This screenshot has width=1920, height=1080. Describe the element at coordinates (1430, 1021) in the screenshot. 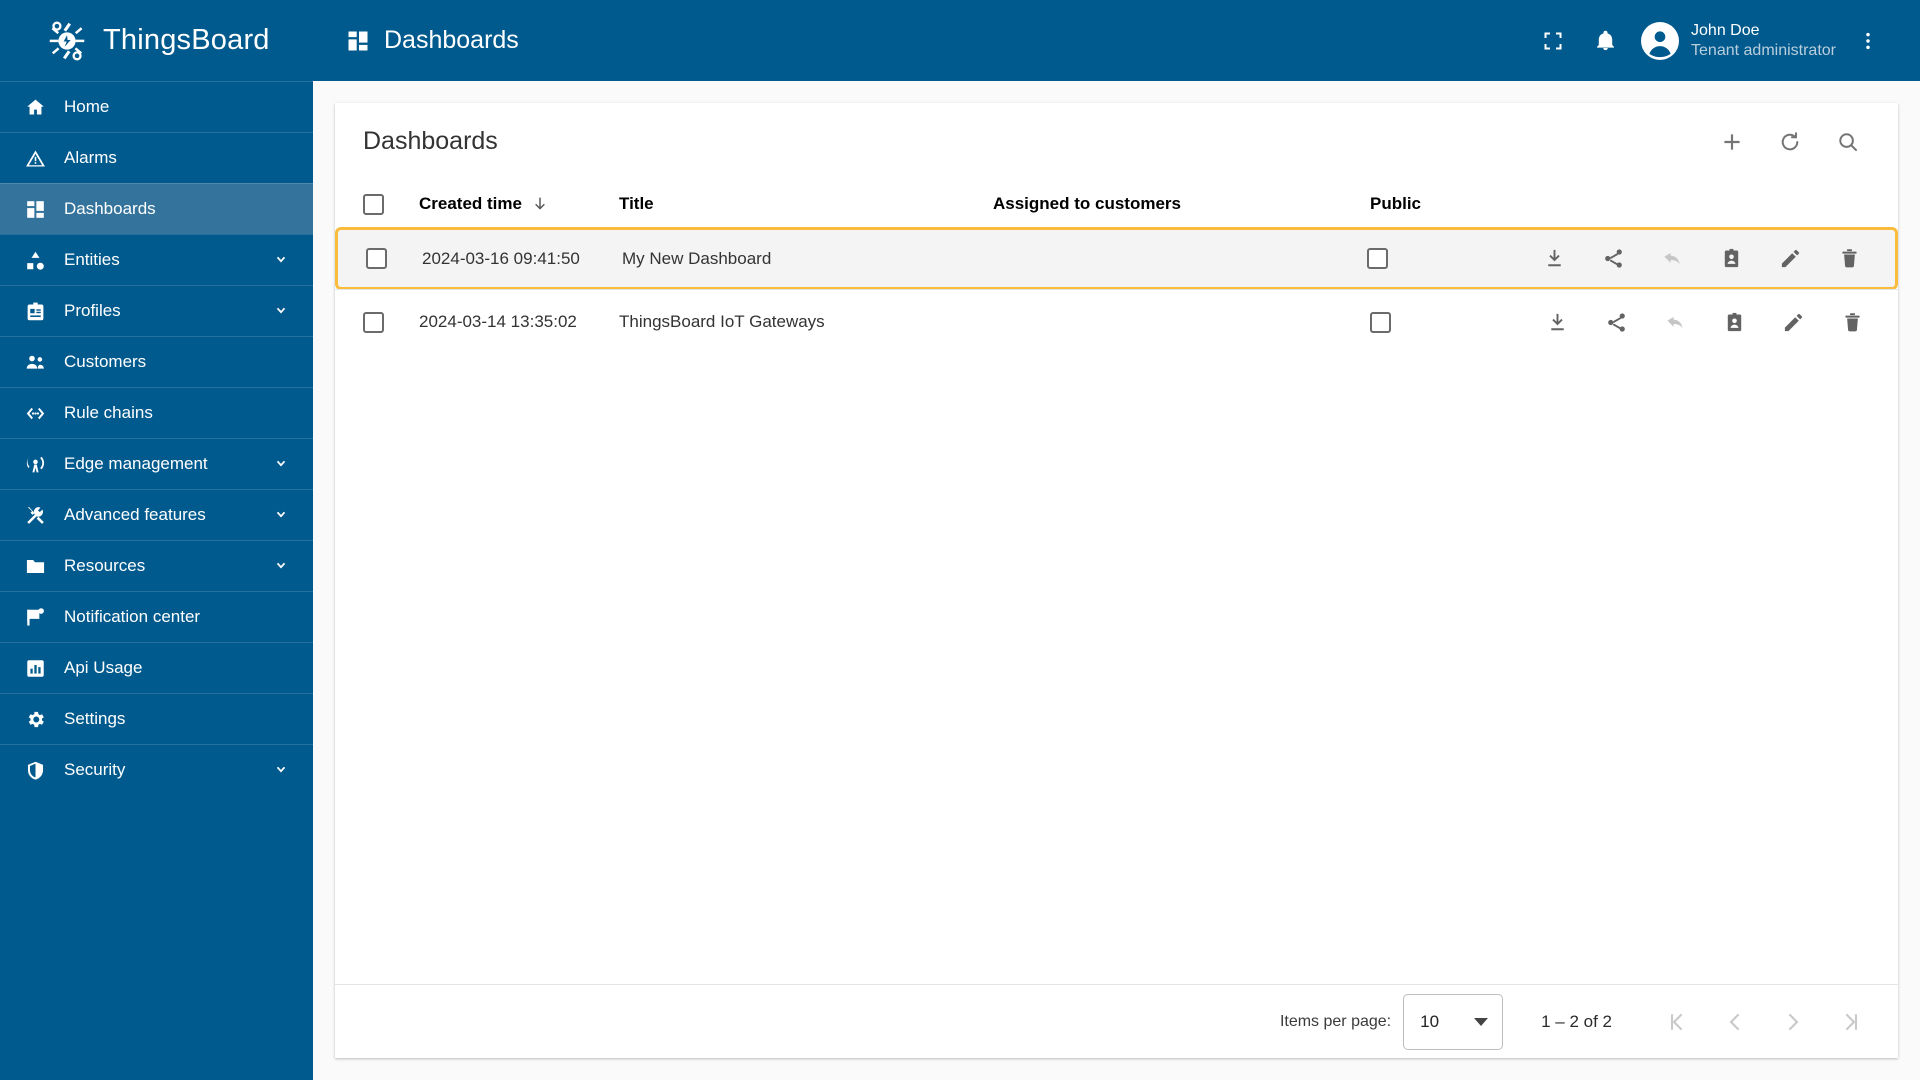

I see `items-per-page-value: 10` at that location.